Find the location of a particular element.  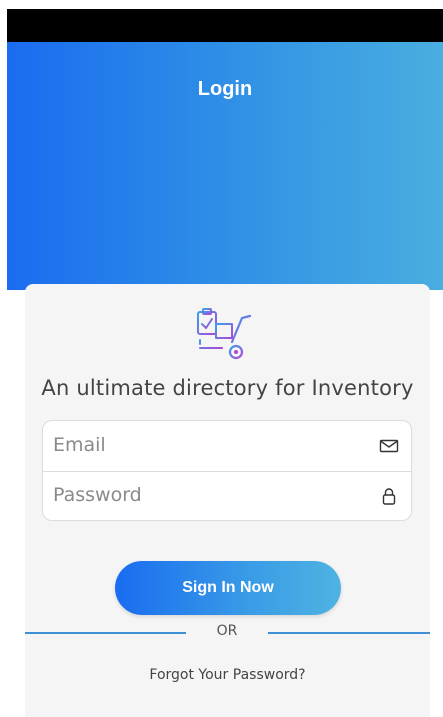

divider-text: OR is located at coordinates (227, 631).